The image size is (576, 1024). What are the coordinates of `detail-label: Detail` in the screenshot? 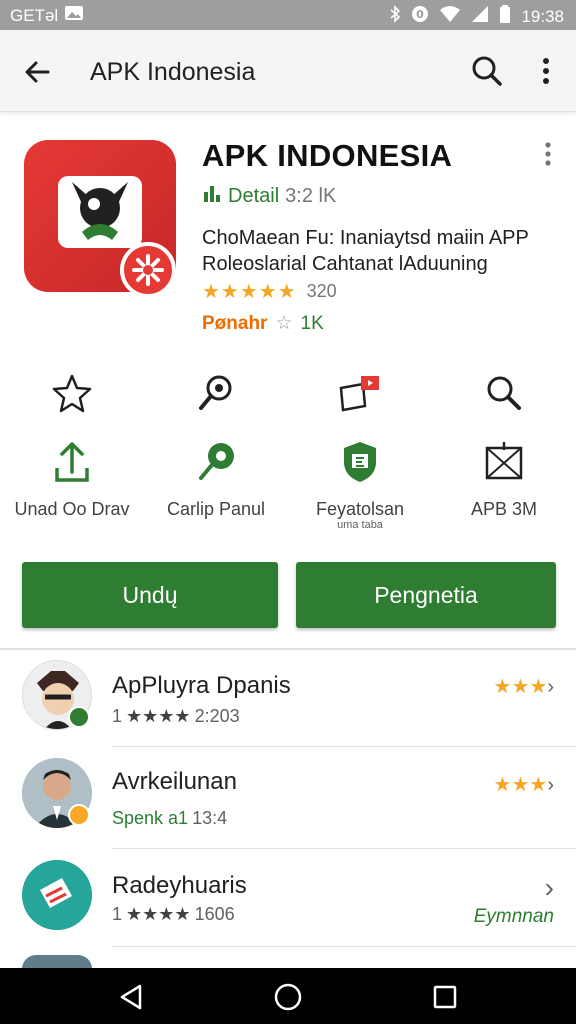 It's located at (254, 195).